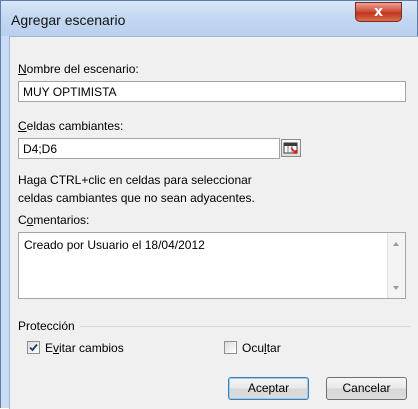 This screenshot has width=418, height=409. Describe the element at coordinates (46, 326) in the screenshot. I see `protection-heading: Protección` at that location.